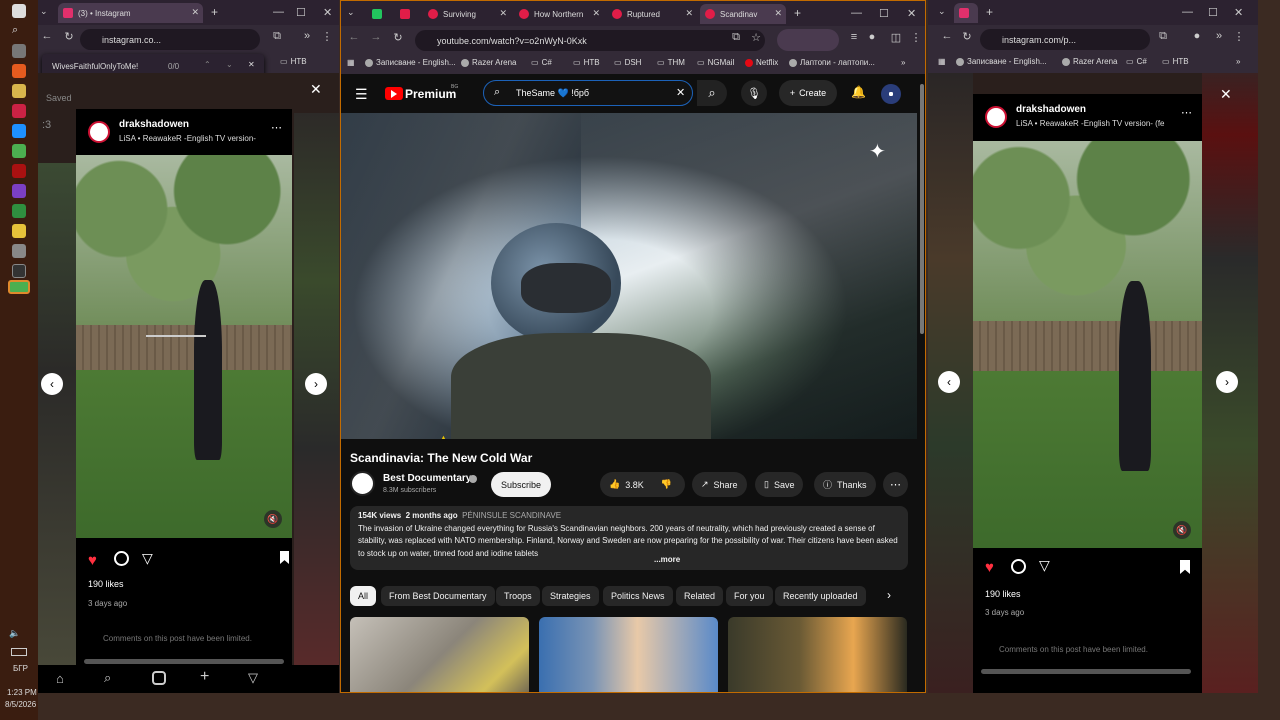  What do you see at coordinates (438, 596) in the screenshot?
I see `chip-from-channel: From Best Documentary` at bounding box center [438, 596].